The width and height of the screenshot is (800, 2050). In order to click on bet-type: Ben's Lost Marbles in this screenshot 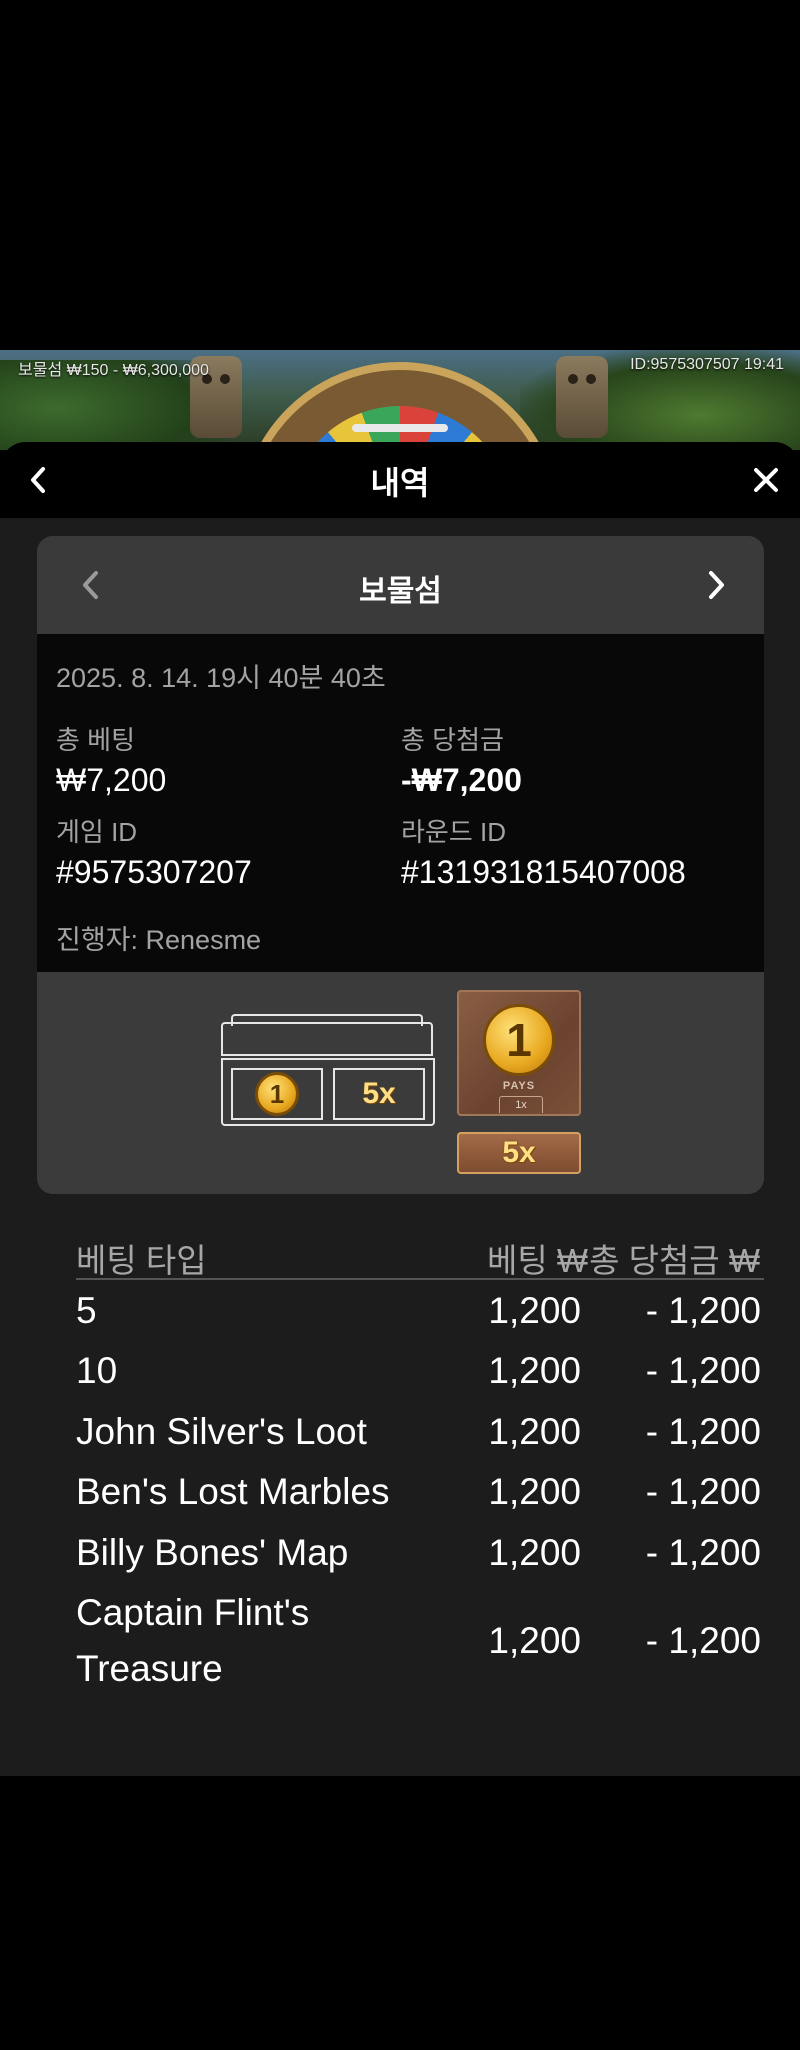, I will do `click(233, 1491)`.